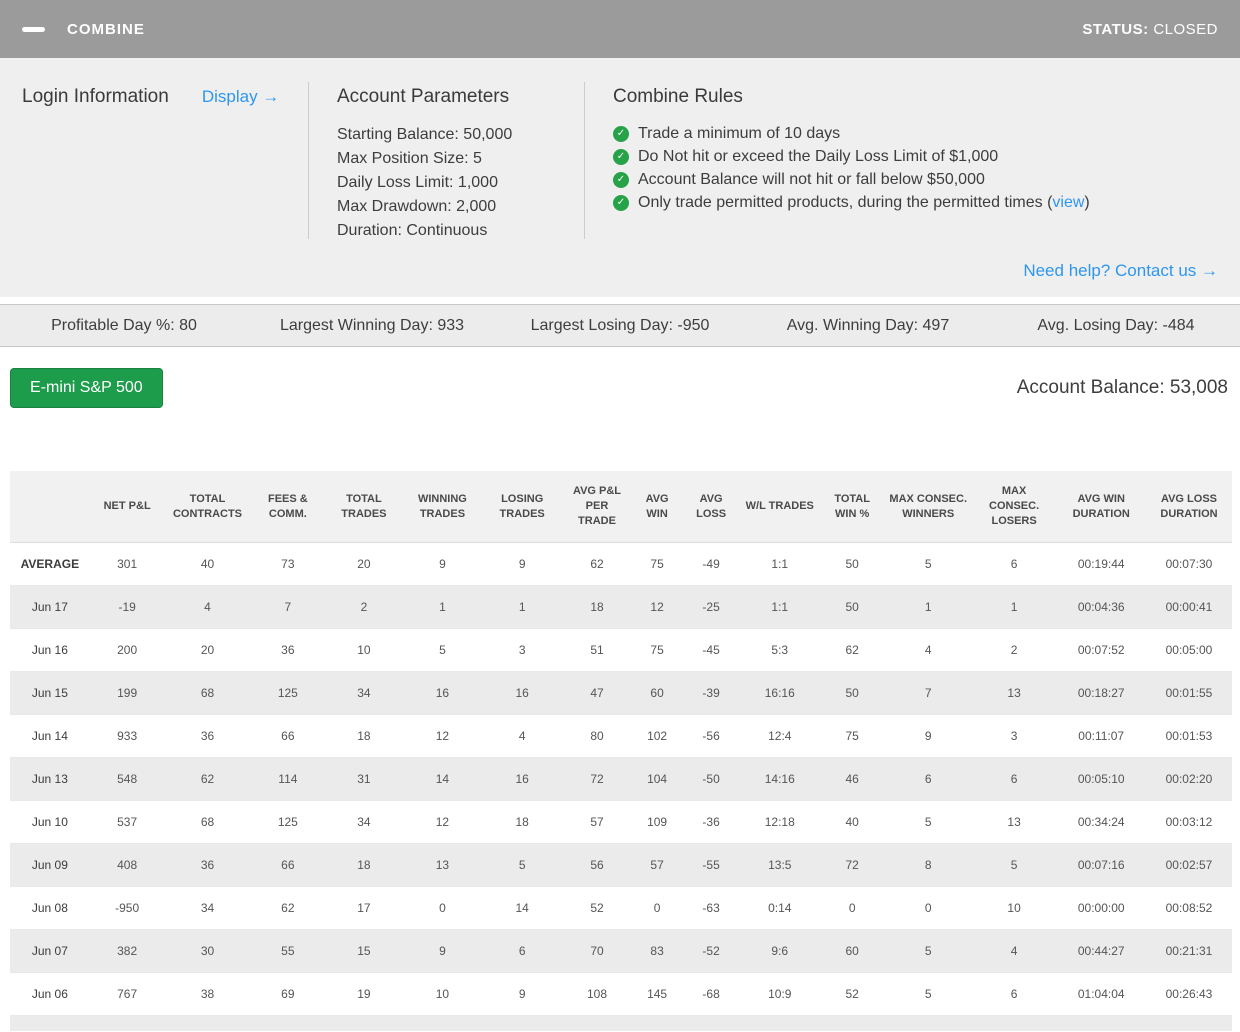  What do you see at coordinates (240, 97) in the screenshot?
I see `display-link: Display →` at bounding box center [240, 97].